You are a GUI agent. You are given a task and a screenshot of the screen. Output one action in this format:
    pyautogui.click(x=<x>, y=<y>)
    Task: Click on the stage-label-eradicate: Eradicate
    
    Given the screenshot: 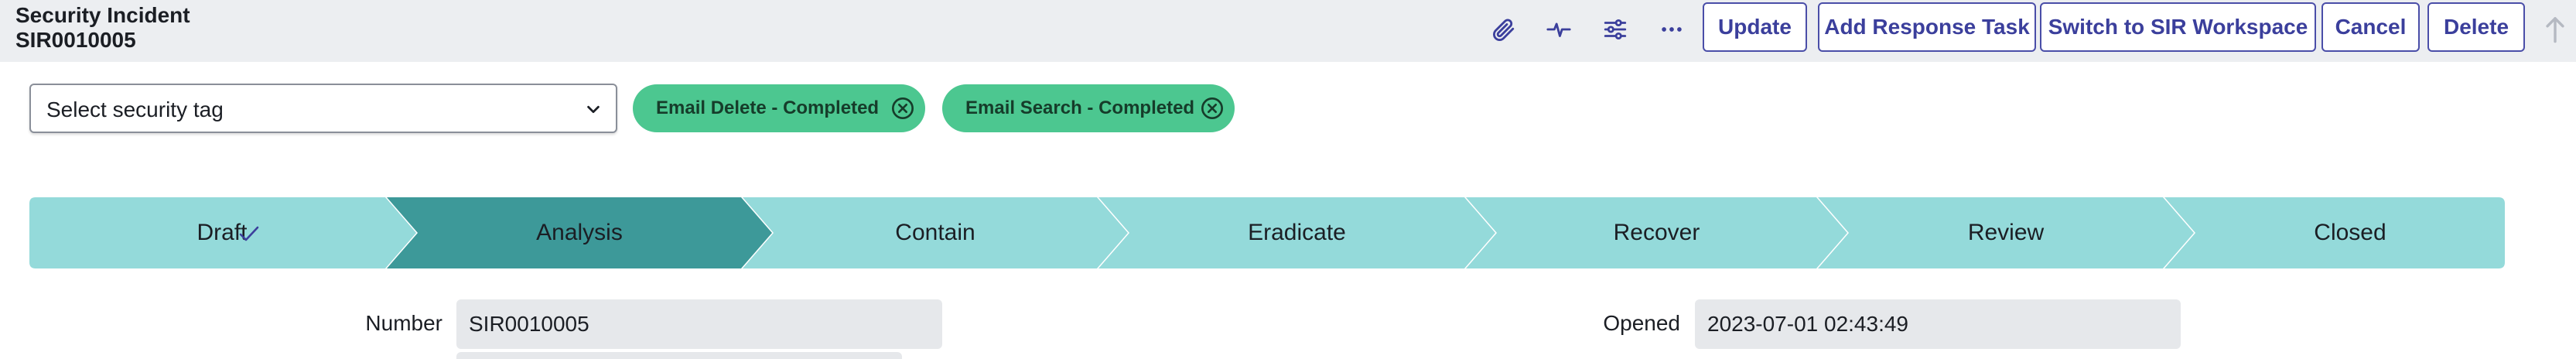 What is the action you would take?
    pyautogui.click(x=1297, y=232)
    